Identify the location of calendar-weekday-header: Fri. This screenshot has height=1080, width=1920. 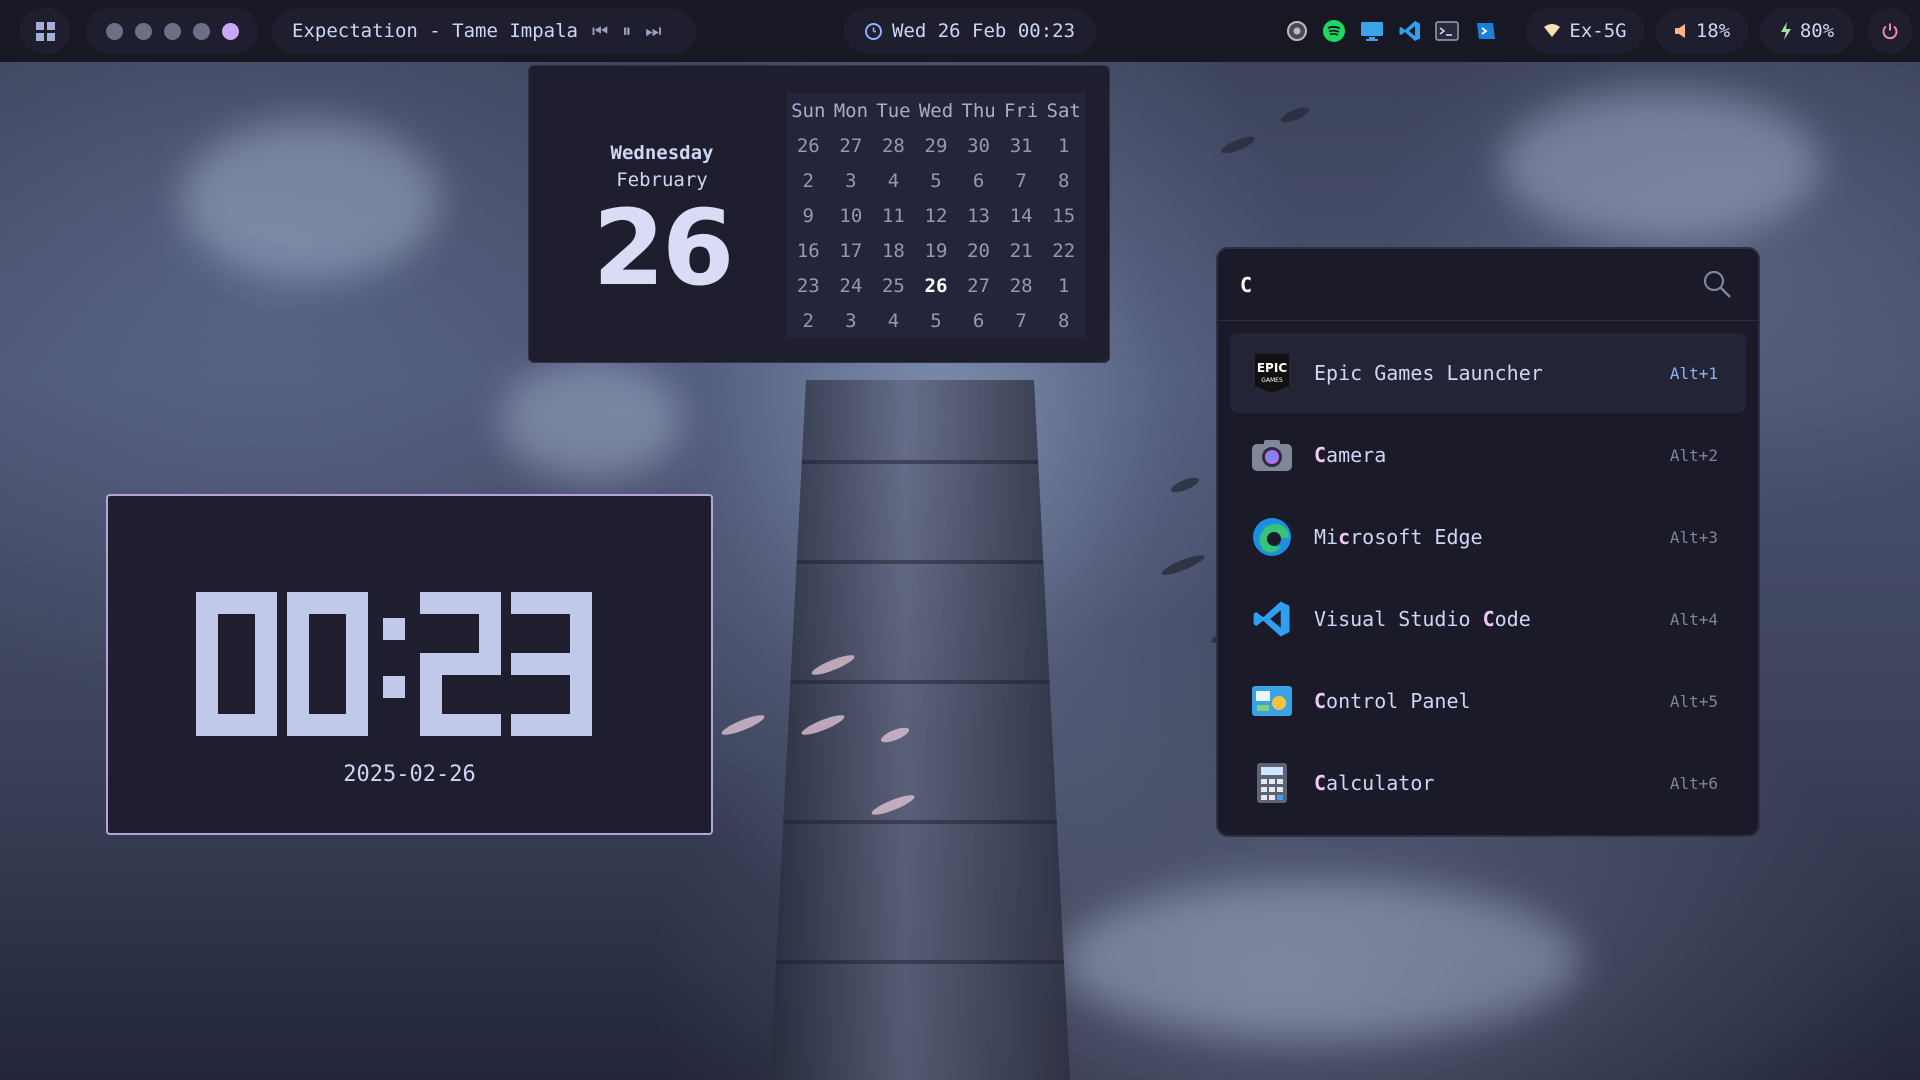
(1021, 110).